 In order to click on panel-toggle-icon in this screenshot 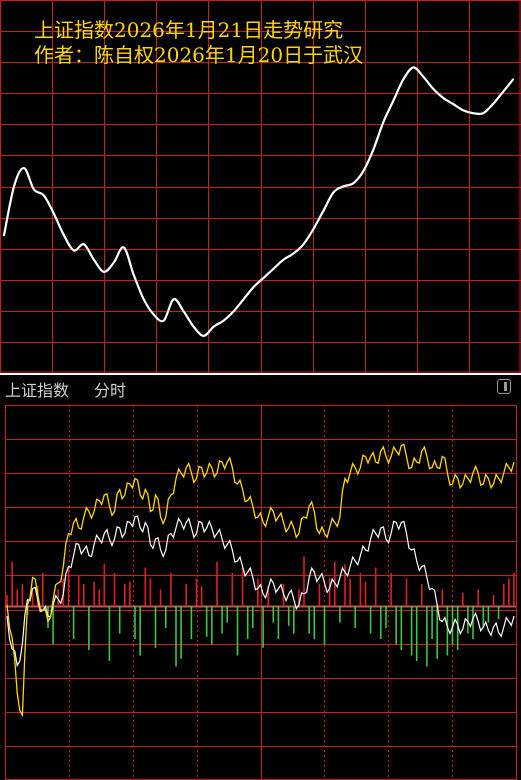, I will do `click(504, 386)`.